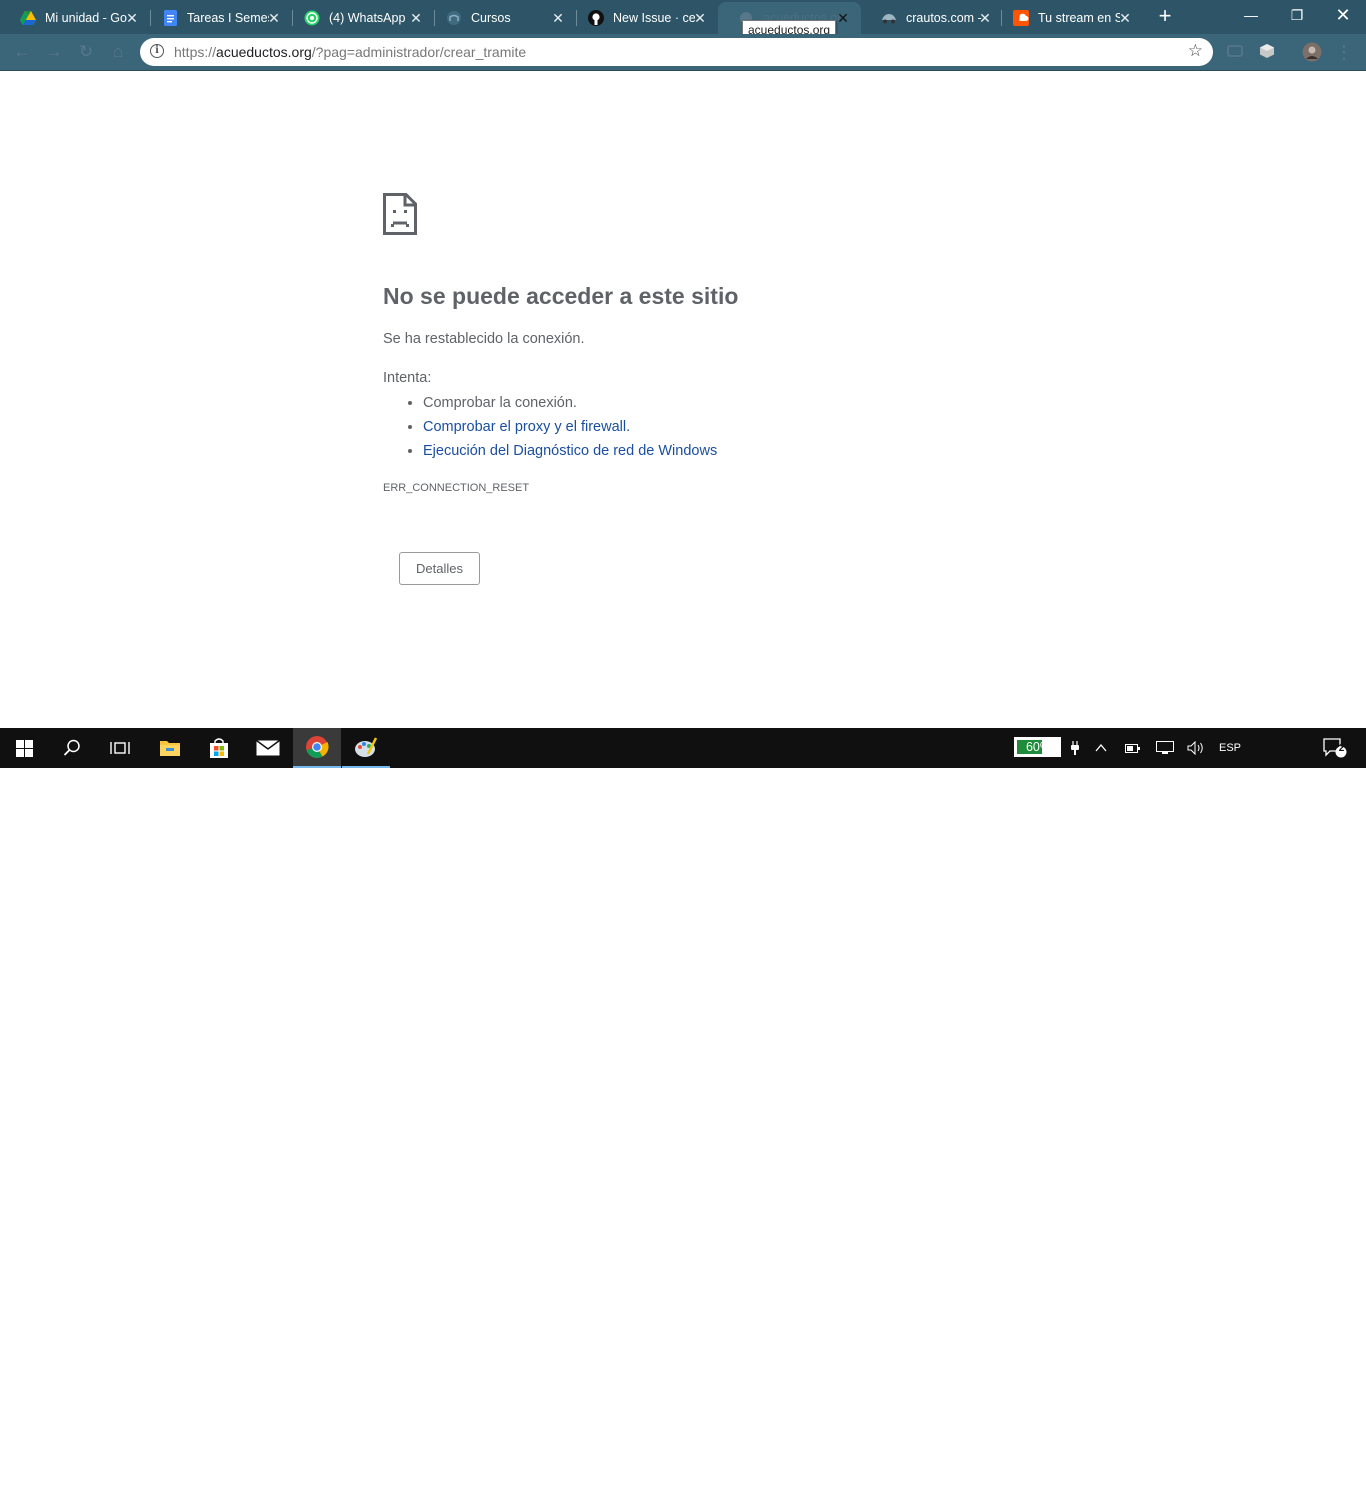 The height and width of the screenshot is (1493, 1366). I want to click on clock-time: 9:03 PM, so click(1281, 1467).